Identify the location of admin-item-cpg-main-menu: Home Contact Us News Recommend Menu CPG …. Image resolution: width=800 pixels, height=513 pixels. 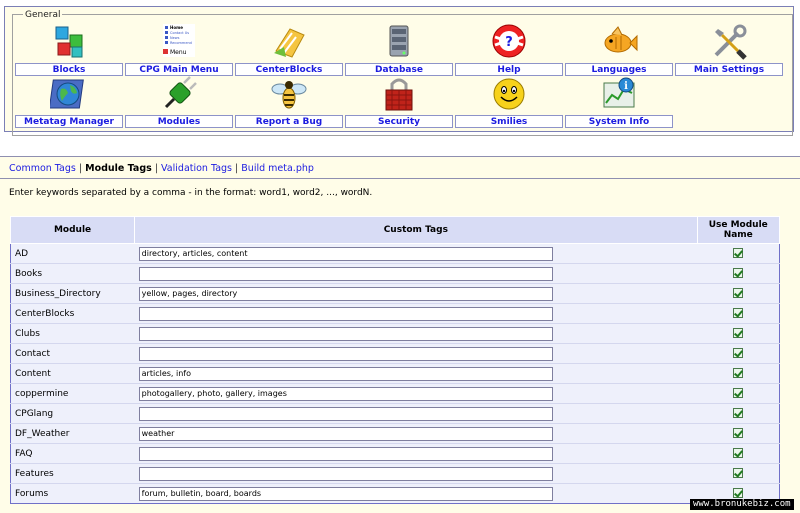
(179, 49).